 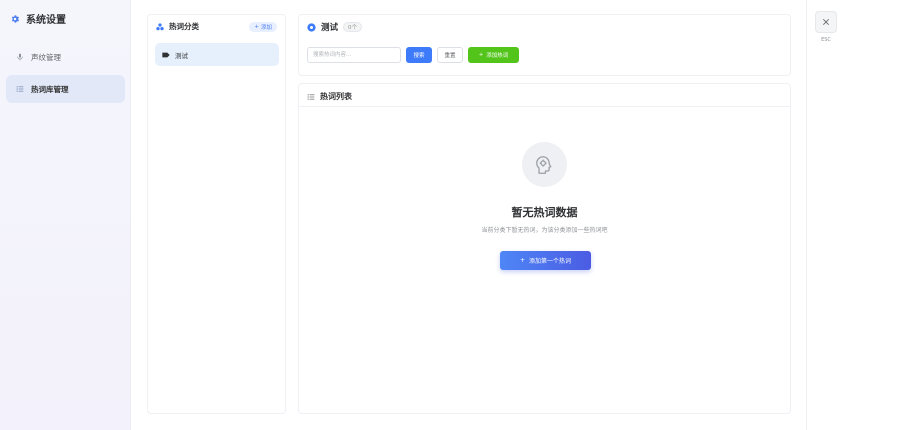 I want to click on close-icon, so click(x=826, y=22).